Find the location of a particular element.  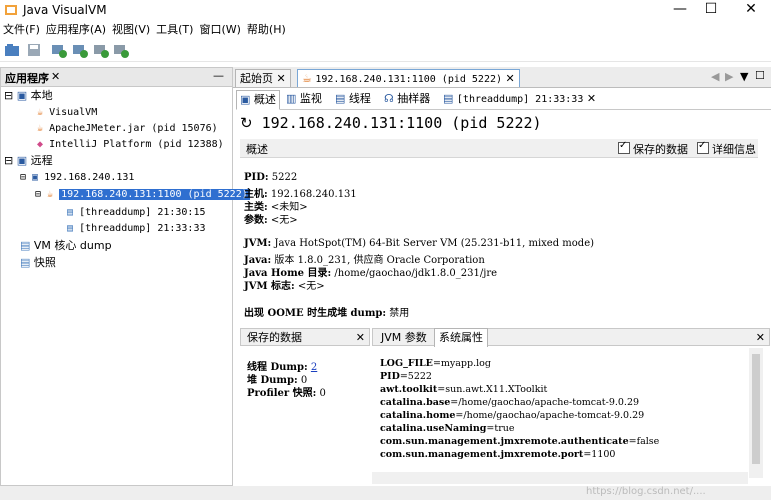

jvm-pane-header: JVM 参数 系统属性 ✕ is located at coordinates (571, 337).